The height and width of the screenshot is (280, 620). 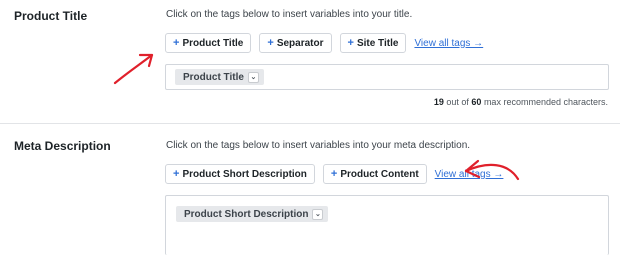 I want to click on editor-tag-product-title: Product Title ⌄, so click(x=219, y=77).